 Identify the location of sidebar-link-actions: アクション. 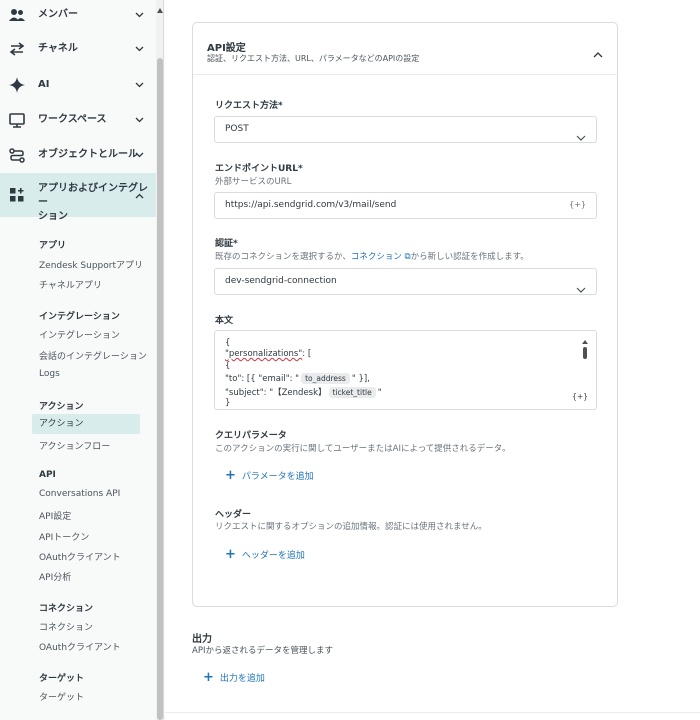
(86, 424).